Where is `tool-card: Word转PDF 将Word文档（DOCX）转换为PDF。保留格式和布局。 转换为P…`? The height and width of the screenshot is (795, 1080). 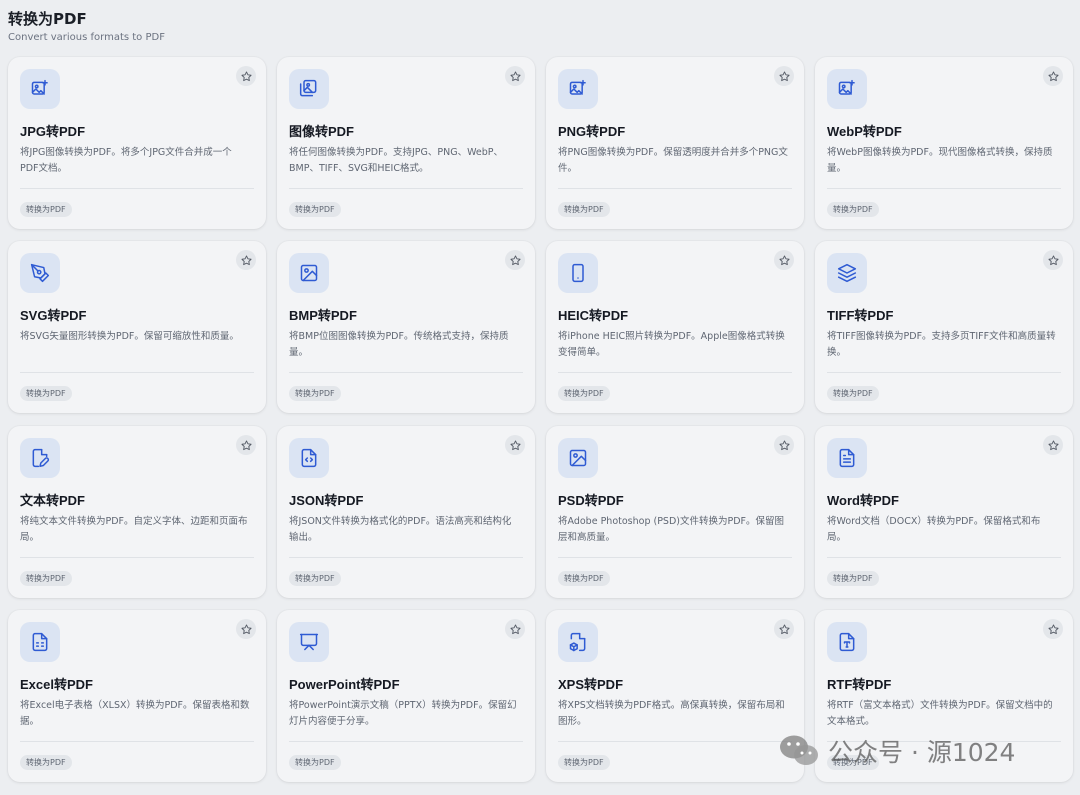
tool-card: Word转PDF 将Word文档（DOCX）转换为PDF。保留格式和布局。 转换为P… is located at coordinates (944, 512).